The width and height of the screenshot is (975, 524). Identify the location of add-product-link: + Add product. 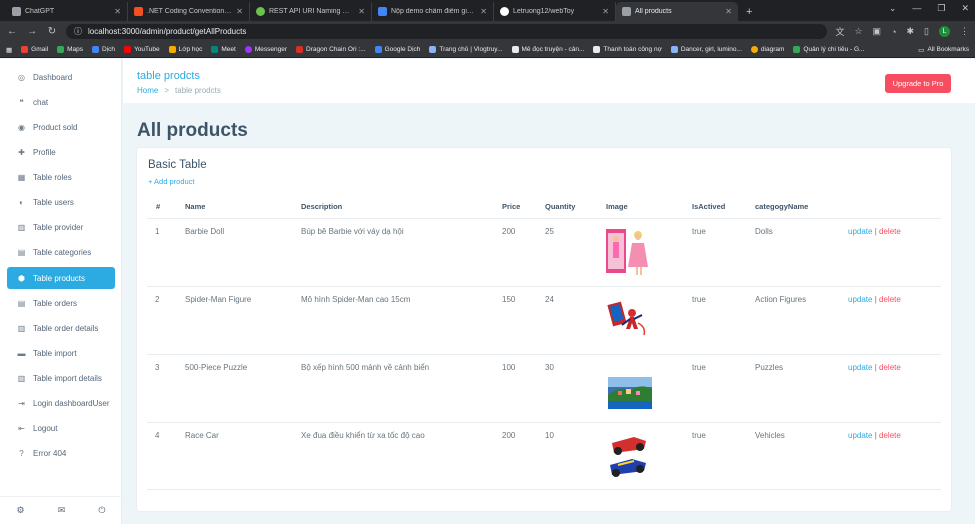
(171, 181).